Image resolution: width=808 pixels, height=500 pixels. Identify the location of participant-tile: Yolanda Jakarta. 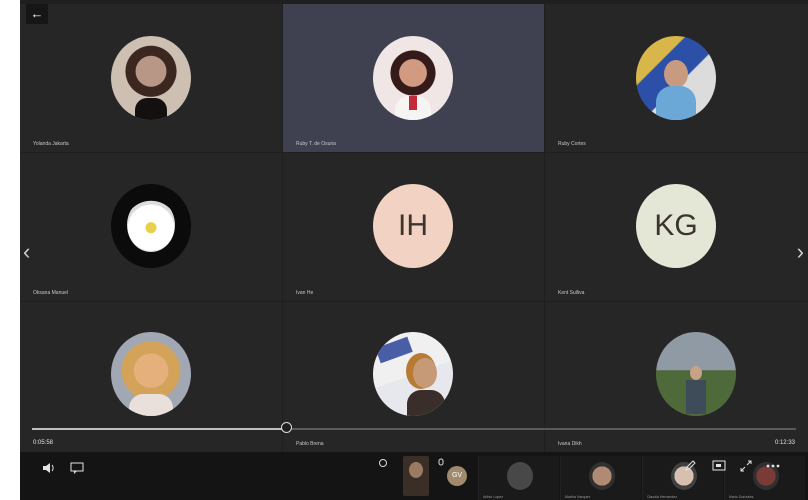
(151, 78).